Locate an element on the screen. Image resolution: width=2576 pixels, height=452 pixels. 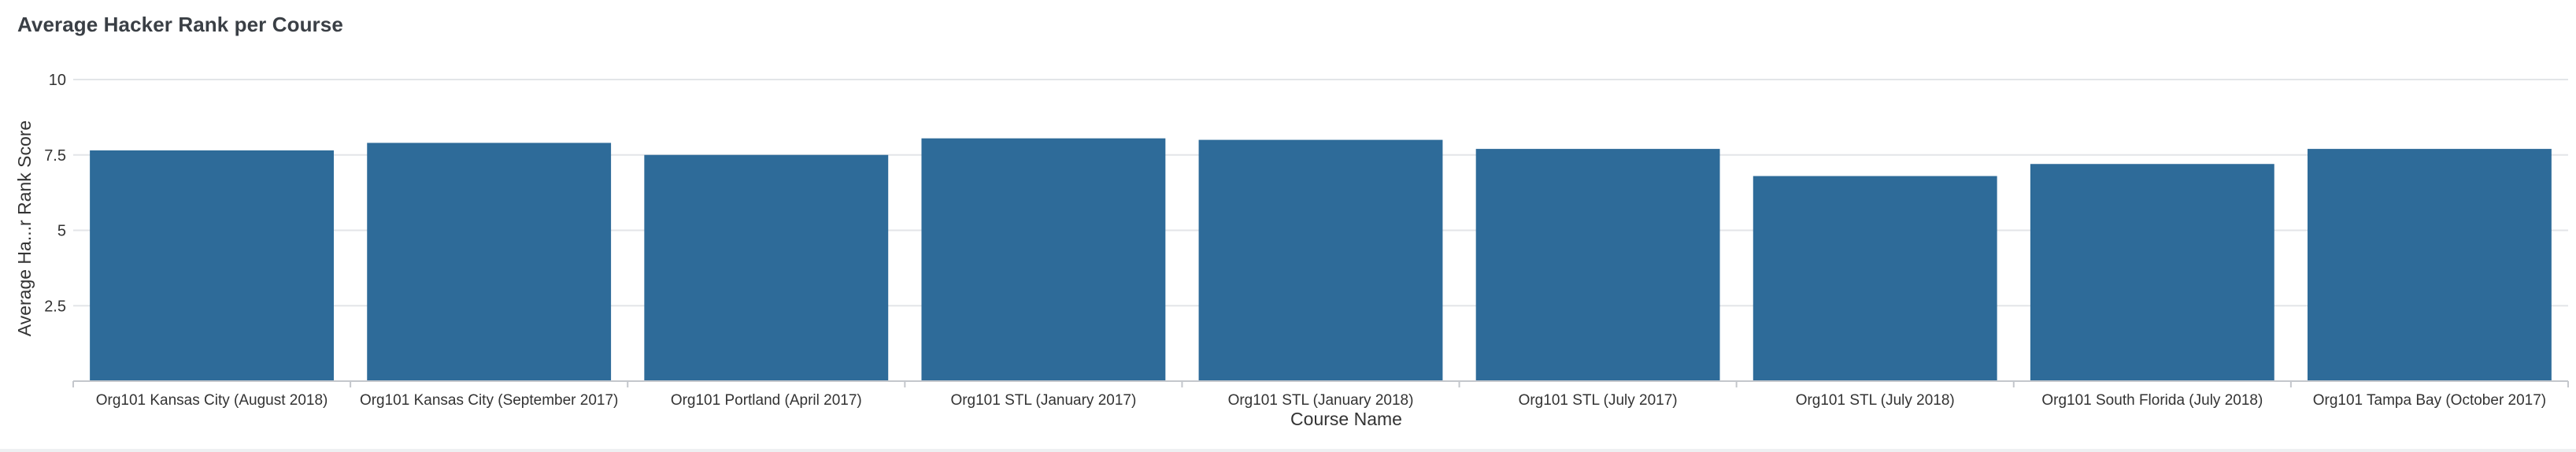
y-axis-label: Average Ha...r Rank Score is located at coordinates (24, 228).